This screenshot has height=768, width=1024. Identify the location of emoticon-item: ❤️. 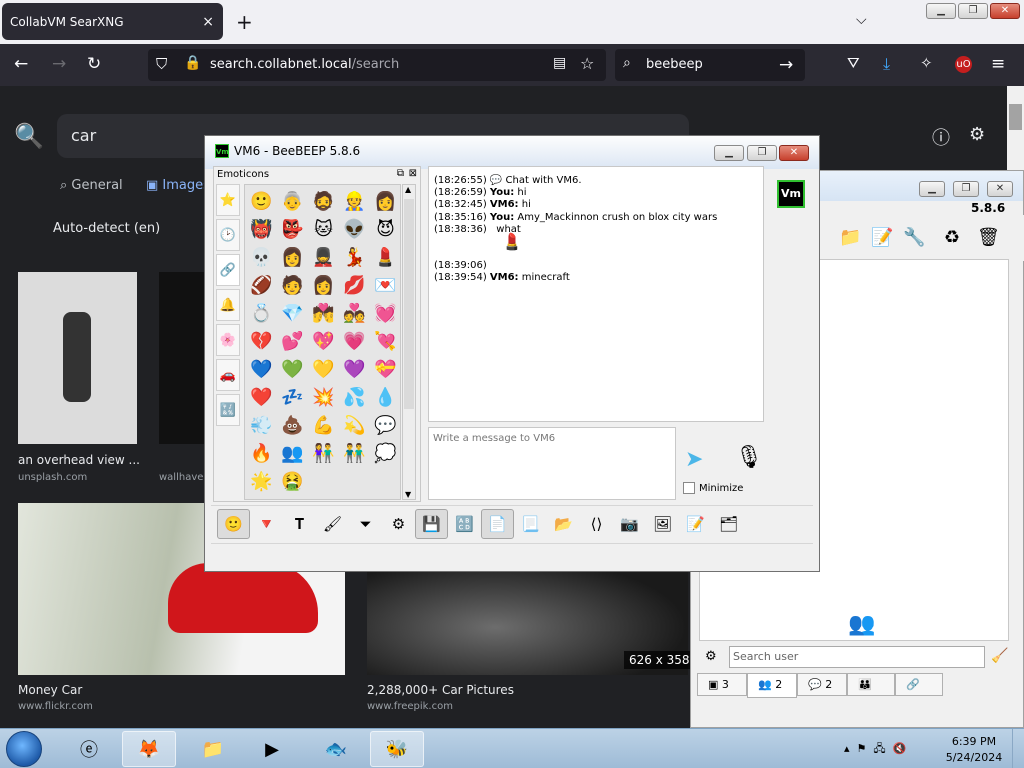
(261, 398).